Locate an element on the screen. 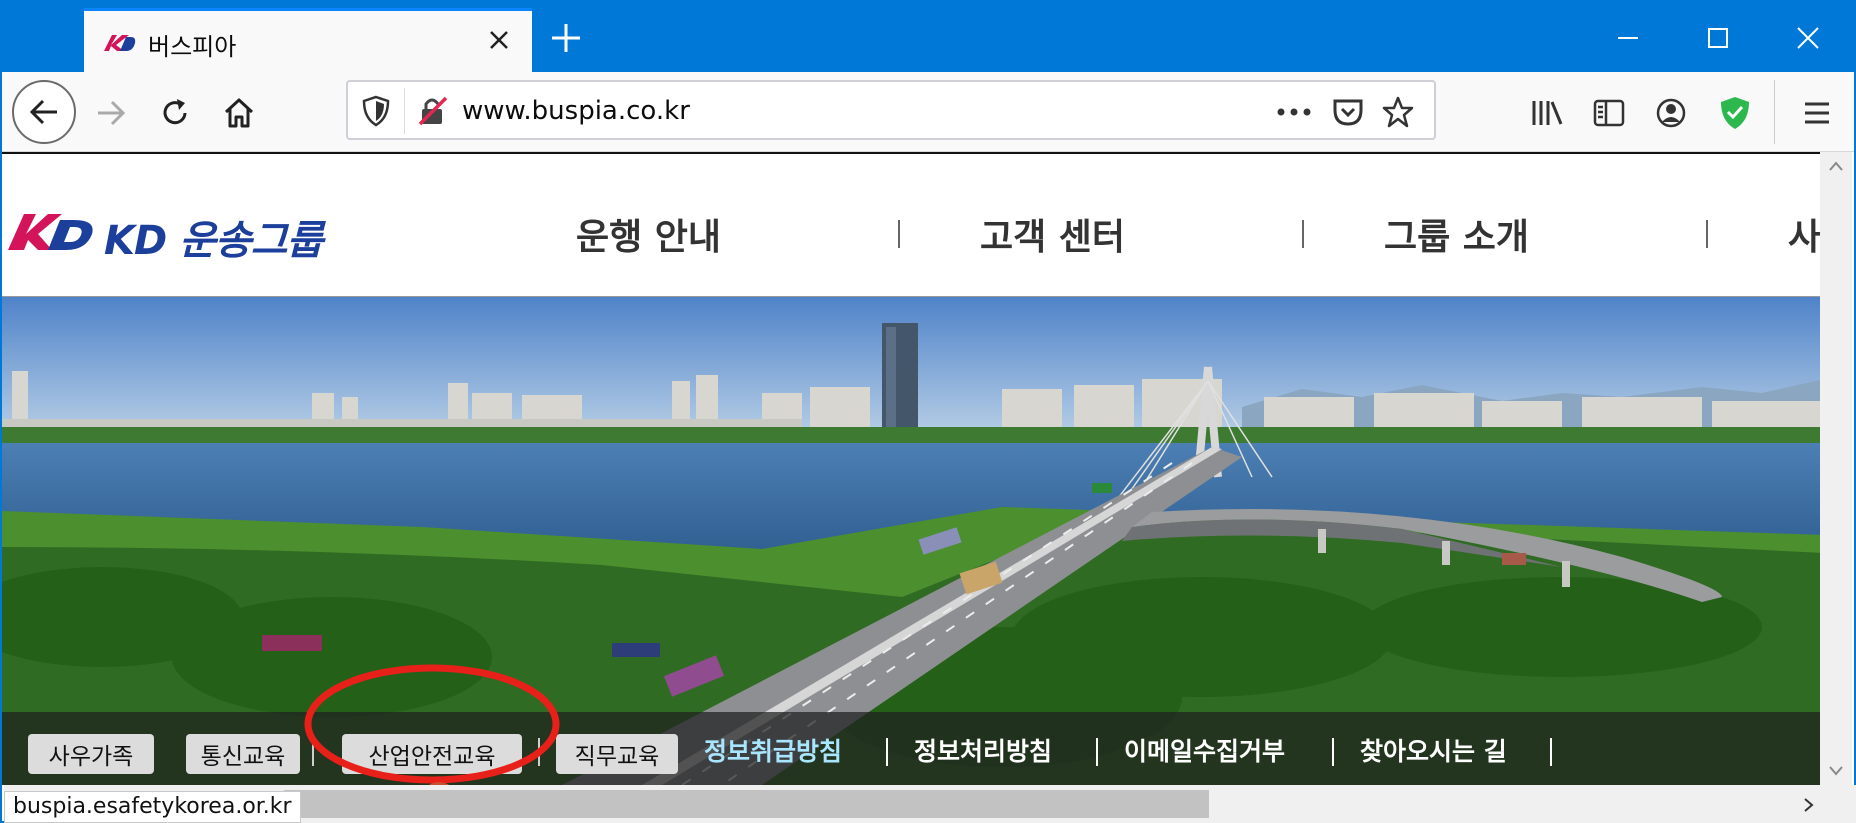  pocket-icon is located at coordinates (1348, 112).